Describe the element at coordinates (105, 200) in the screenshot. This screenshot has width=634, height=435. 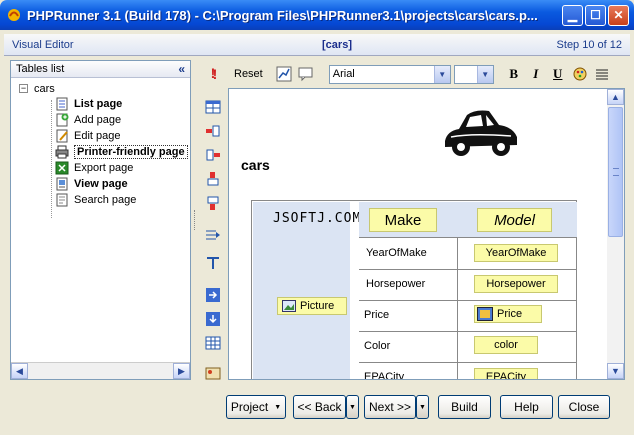
I see `tree-item-label: Search page` at that location.